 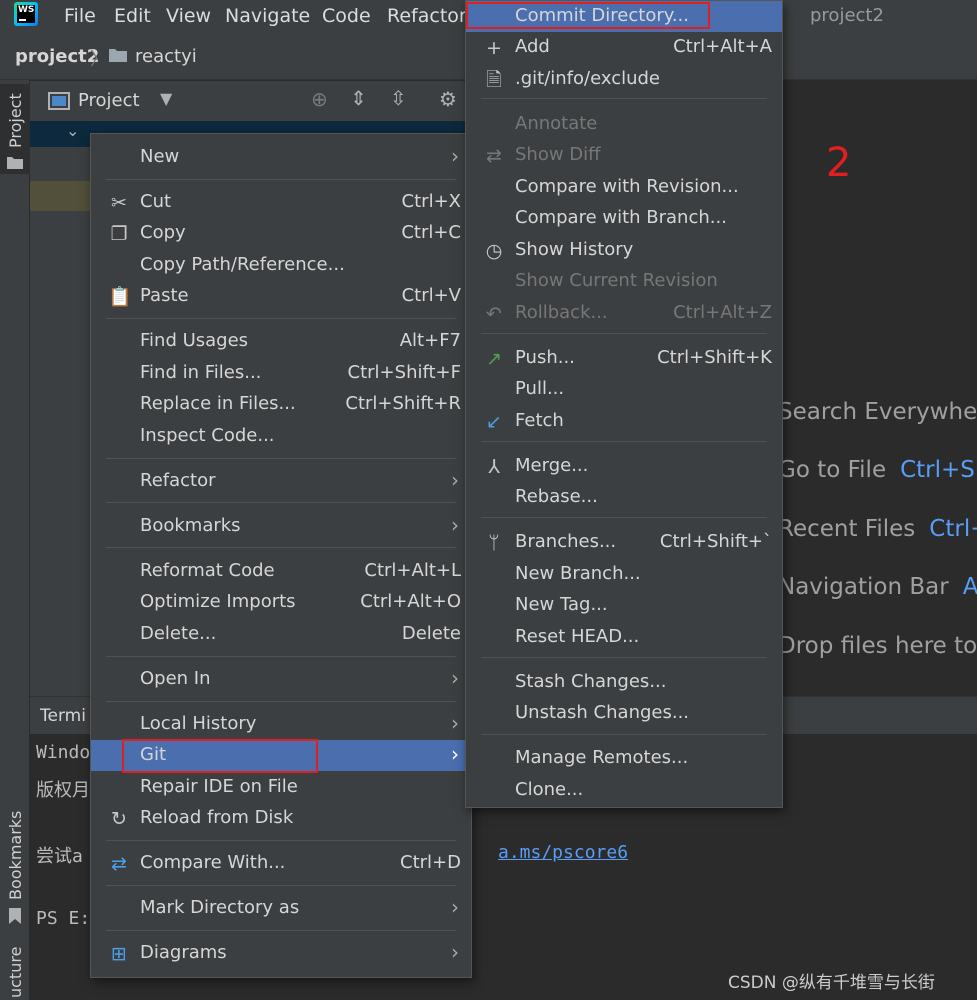 What do you see at coordinates (207, 570) in the screenshot?
I see `menu-item-label: Reformat Code` at bounding box center [207, 570].